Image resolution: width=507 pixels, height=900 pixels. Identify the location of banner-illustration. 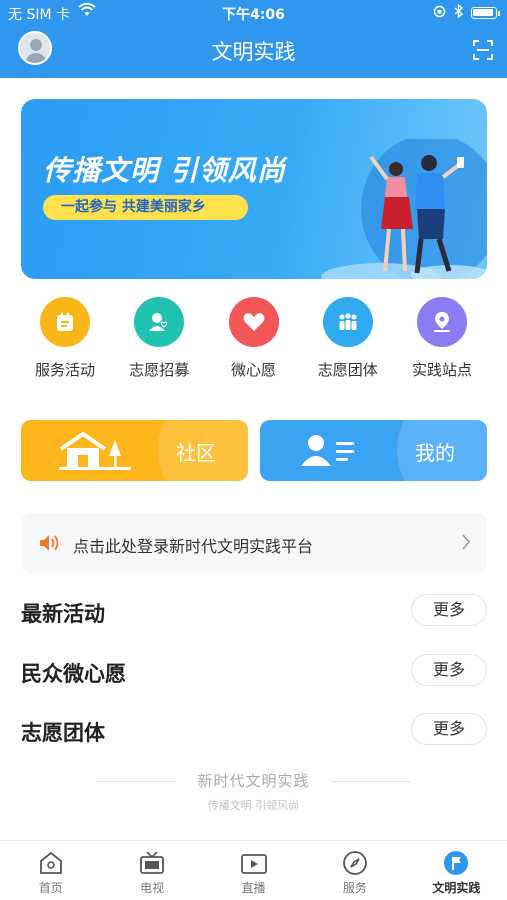
(404, 209).